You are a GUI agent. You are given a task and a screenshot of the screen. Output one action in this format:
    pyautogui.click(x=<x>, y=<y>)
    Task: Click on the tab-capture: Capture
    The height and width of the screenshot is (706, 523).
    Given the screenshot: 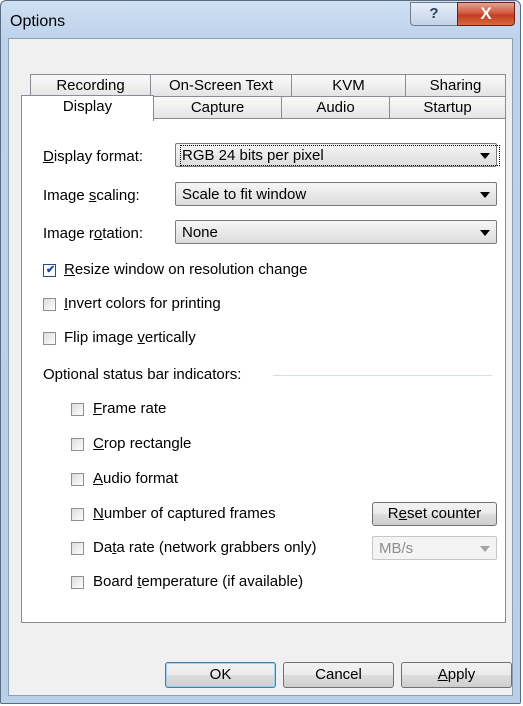 What is the action you would take?
    pyautogui.click(x=217, y=107)
    